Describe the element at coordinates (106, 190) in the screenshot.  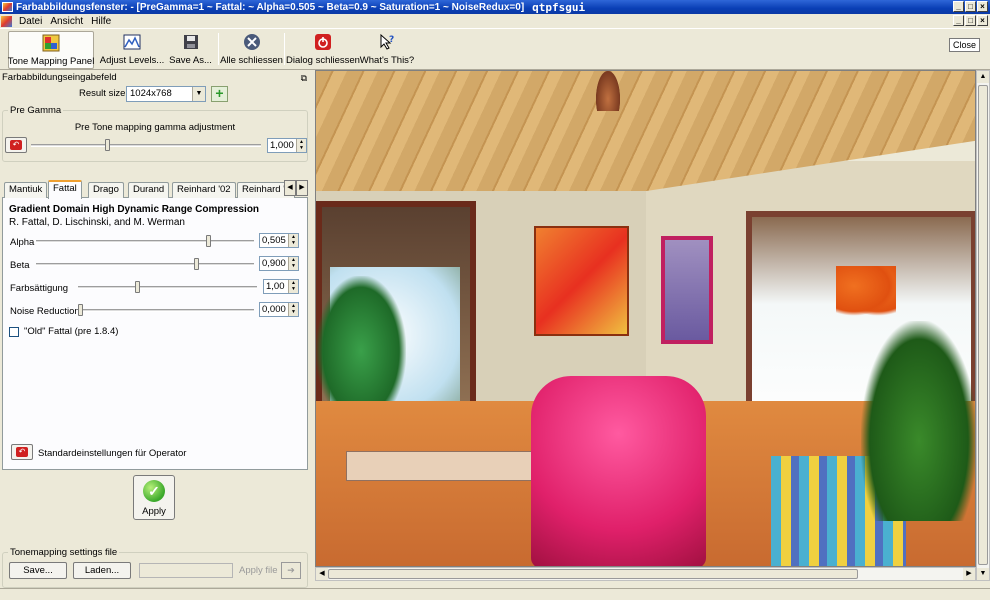
I see `tab-drago: Drago` at that location.